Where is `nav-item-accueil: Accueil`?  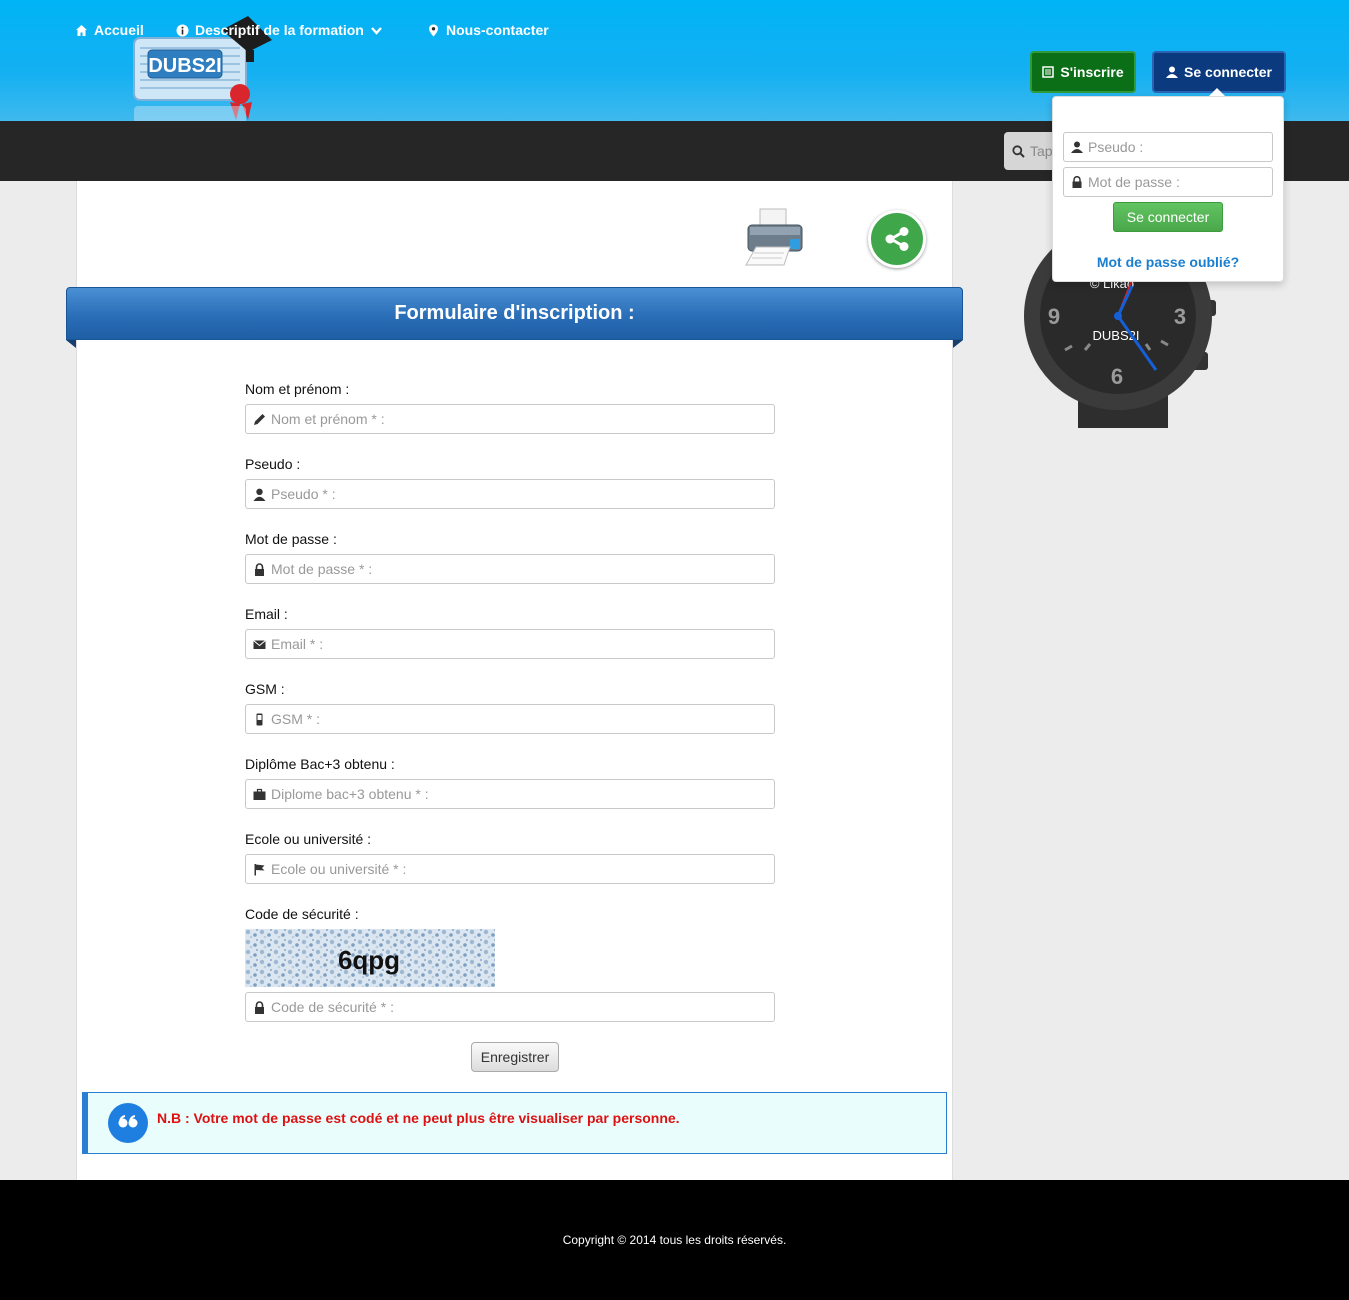
nav-item-accueil: Accueil is located at coordinates (109, 30).